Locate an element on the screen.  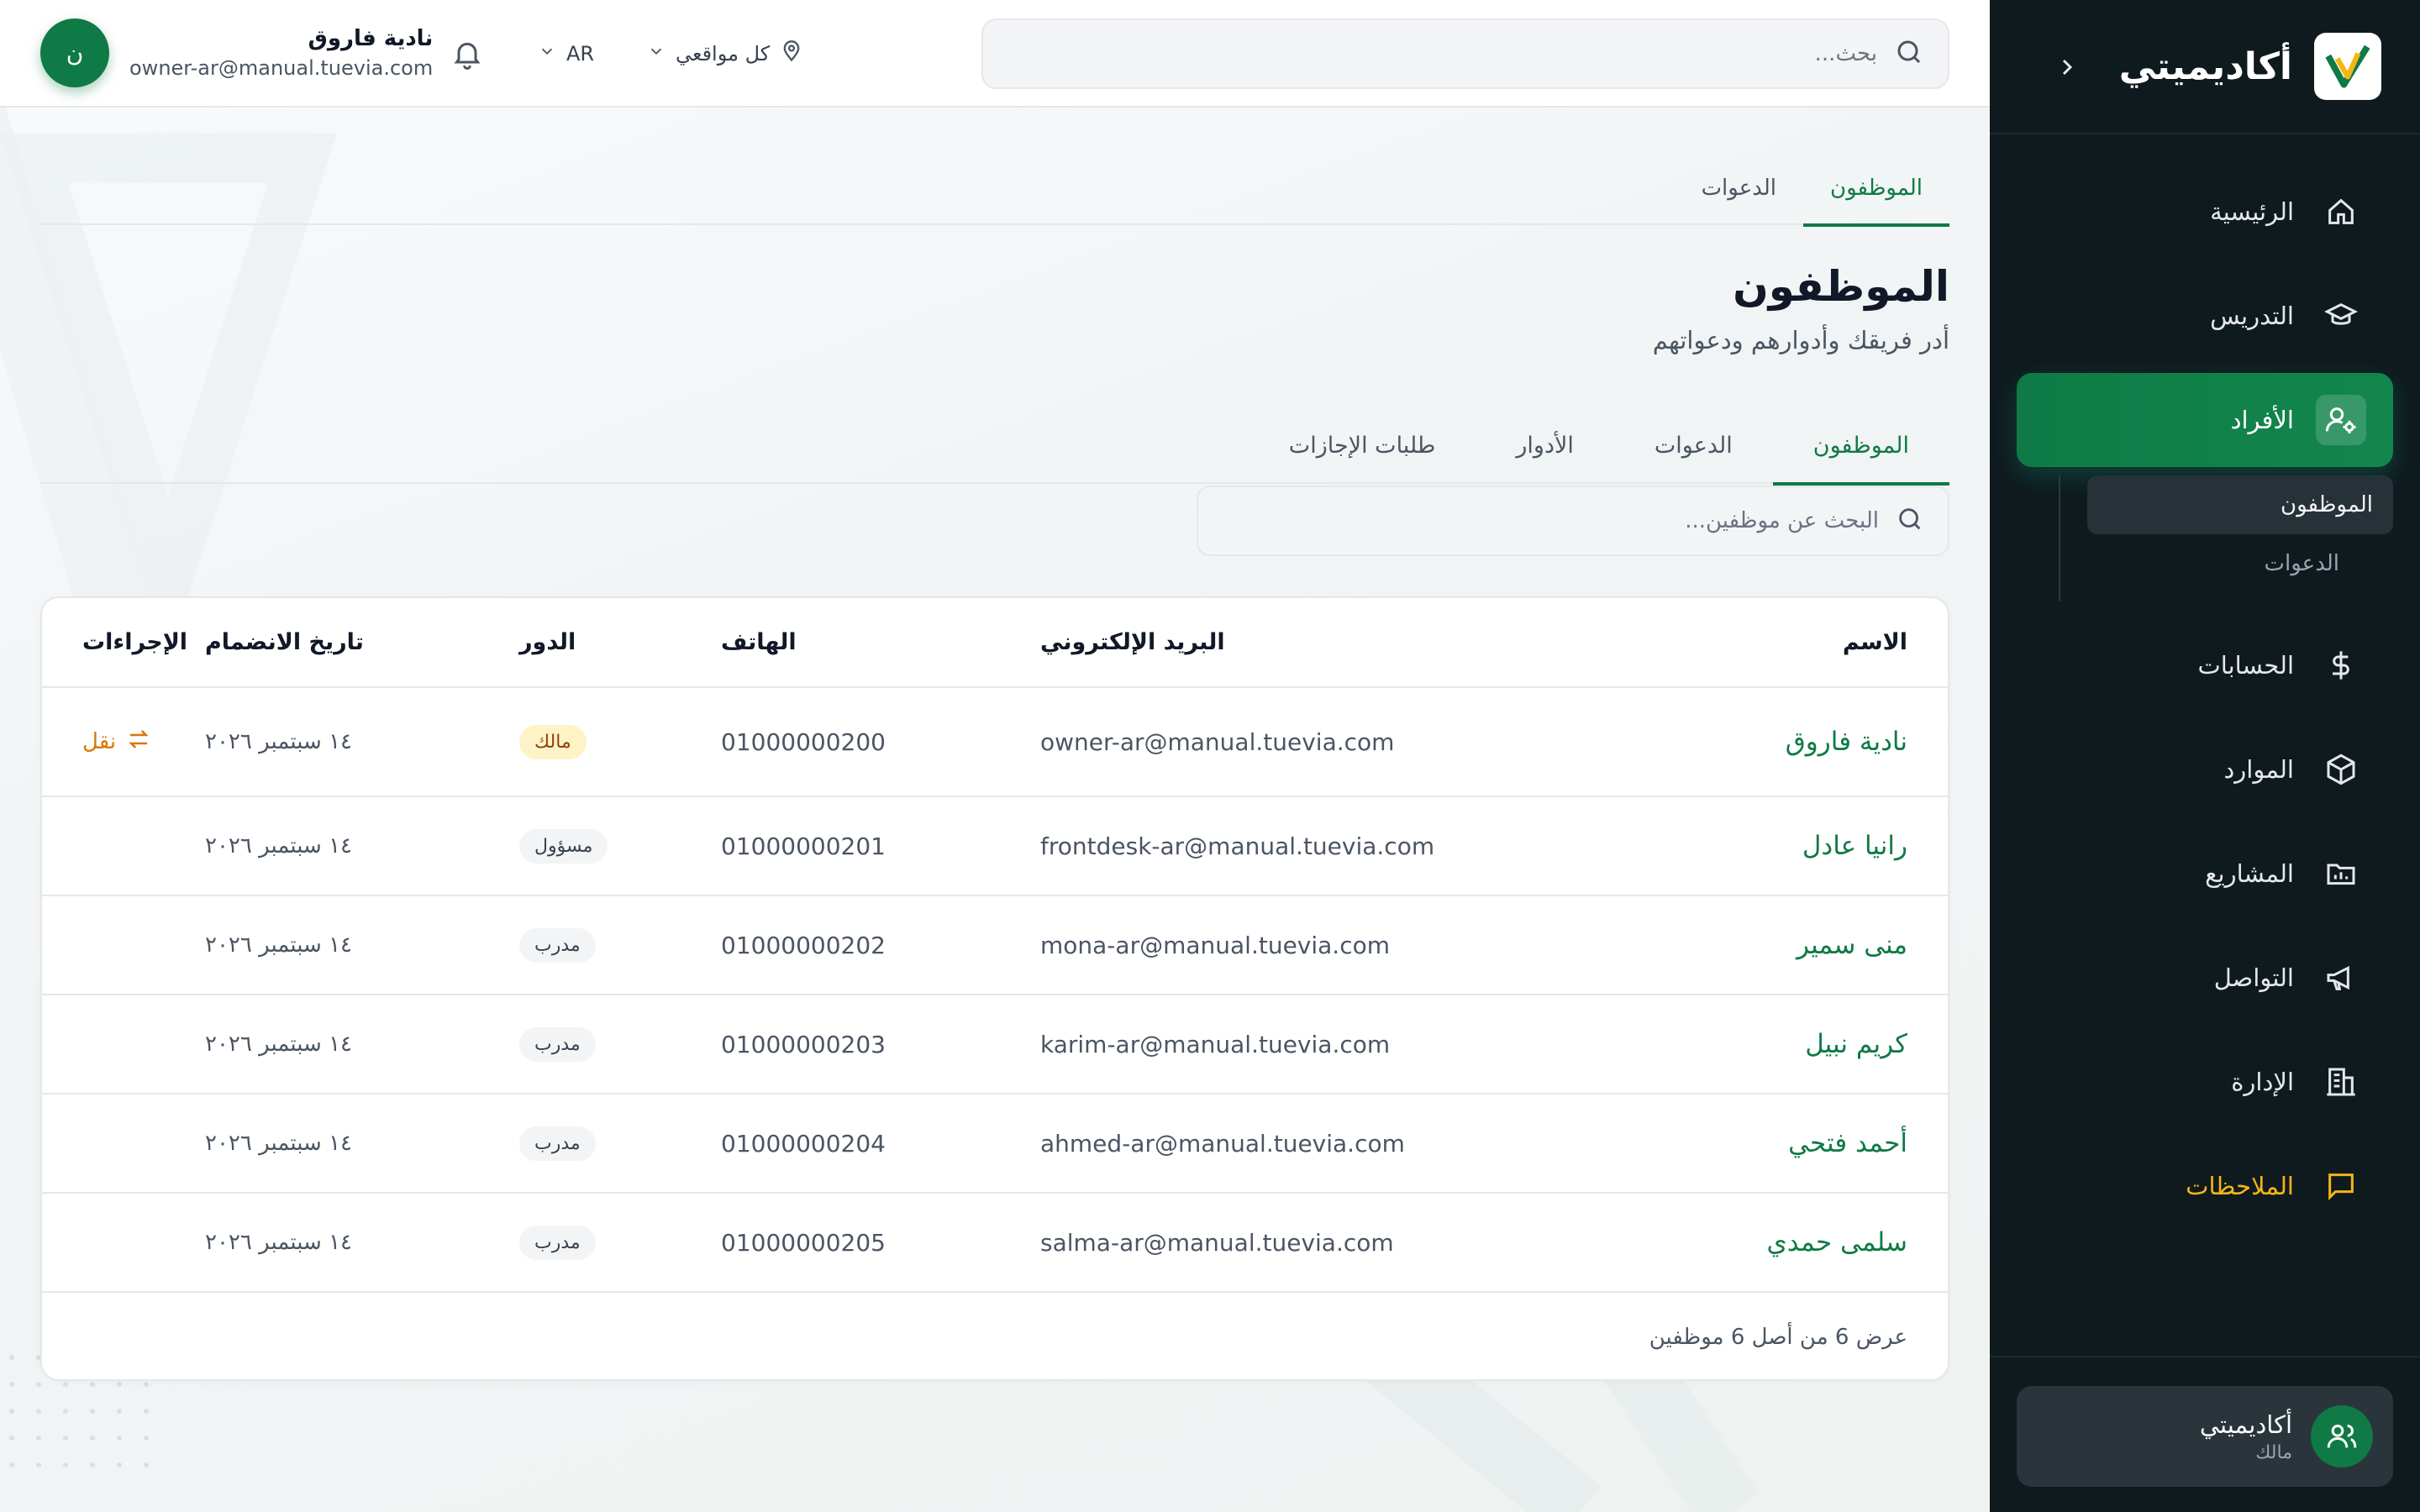
results-count: عرض 6 من أصل 6 موظفين is located at coordinates (1778, 1337).